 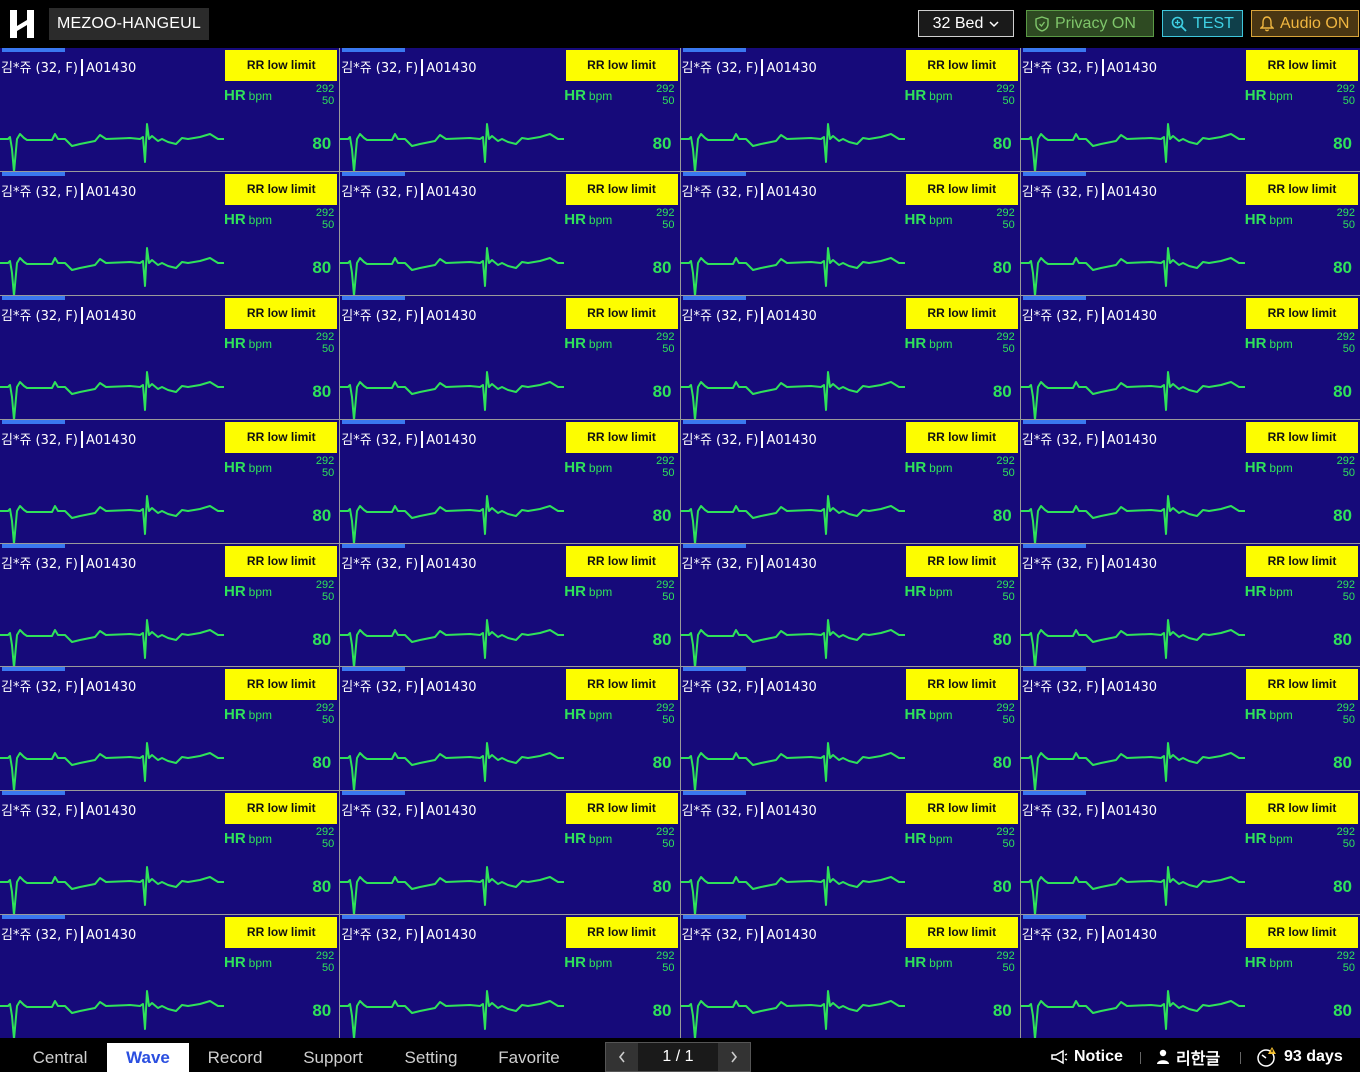 I want to click on next-page-button, so click(x=734, y=1057).